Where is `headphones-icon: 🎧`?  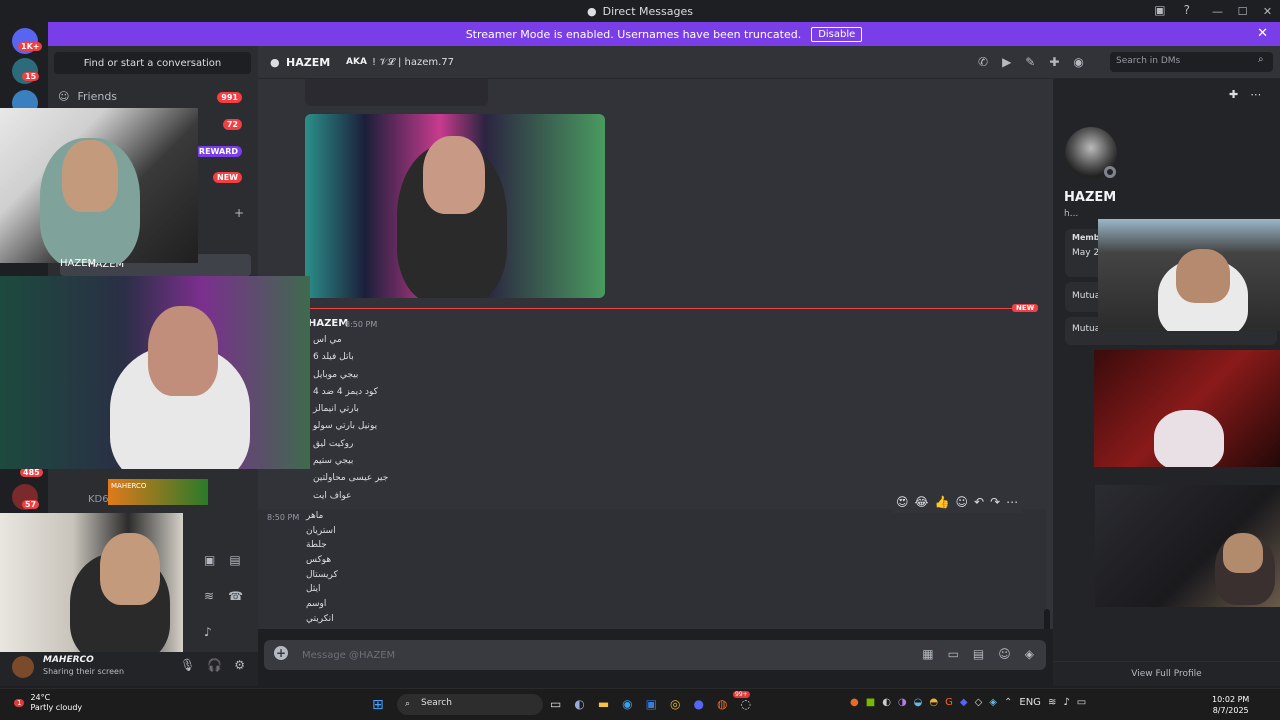 headphones-icon: 🎧 is located at coordinates (214, 665).